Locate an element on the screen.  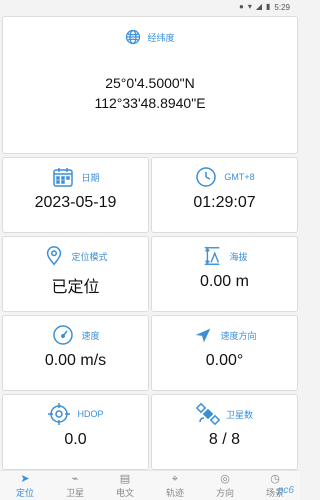
latitude-value: 25°0'4.5000"N is located at coordinates (150, 83).